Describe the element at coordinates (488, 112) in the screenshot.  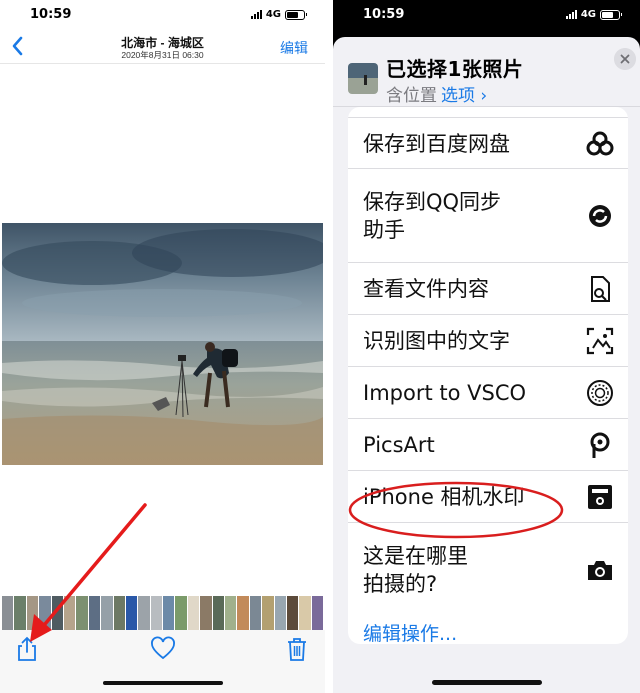
I see `action-row-partial` at that location.